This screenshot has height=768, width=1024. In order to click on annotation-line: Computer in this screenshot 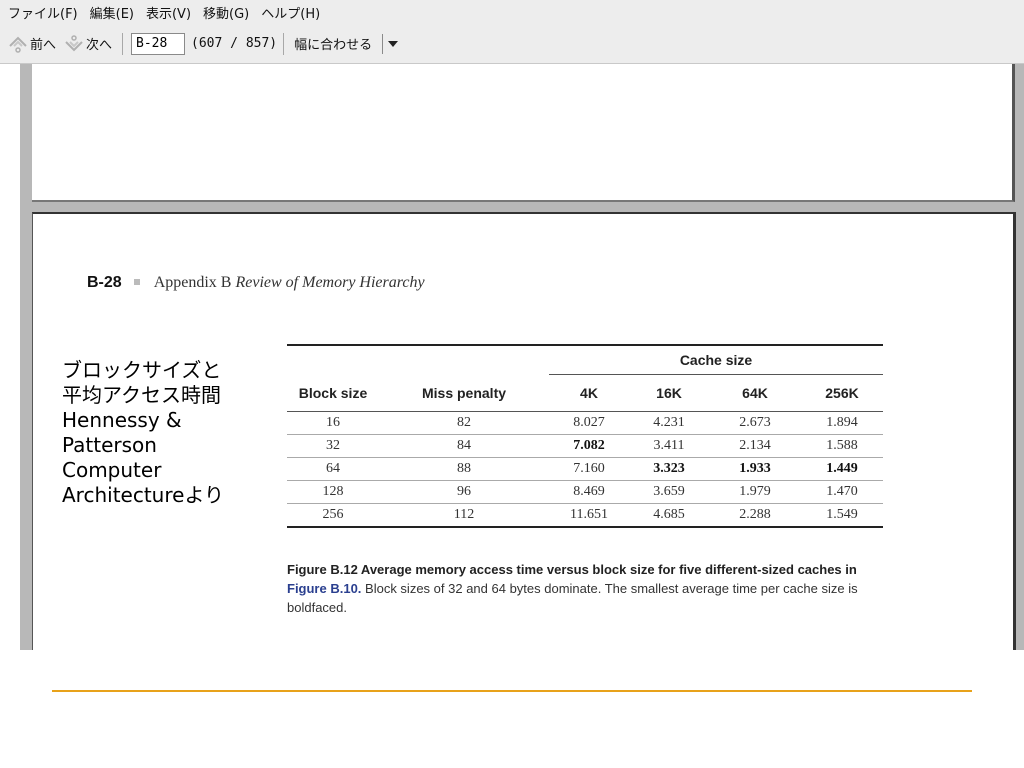, I will do `click(112, 470)`.